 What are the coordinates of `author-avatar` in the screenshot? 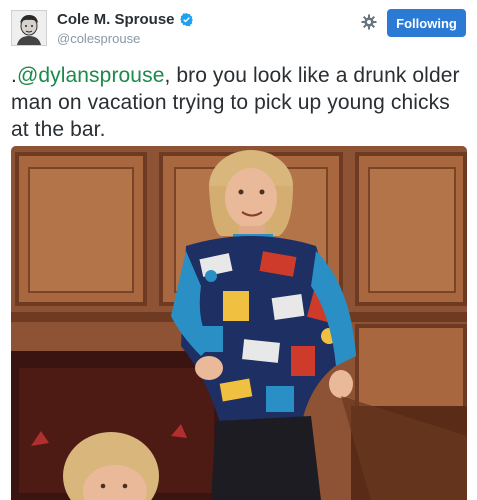 It's located at (29, 28).